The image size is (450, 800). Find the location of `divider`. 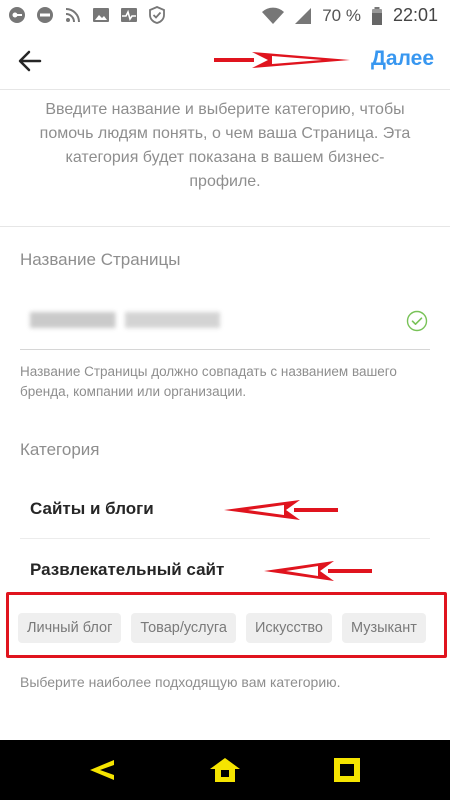

divider is located at coordinates (225, 226).